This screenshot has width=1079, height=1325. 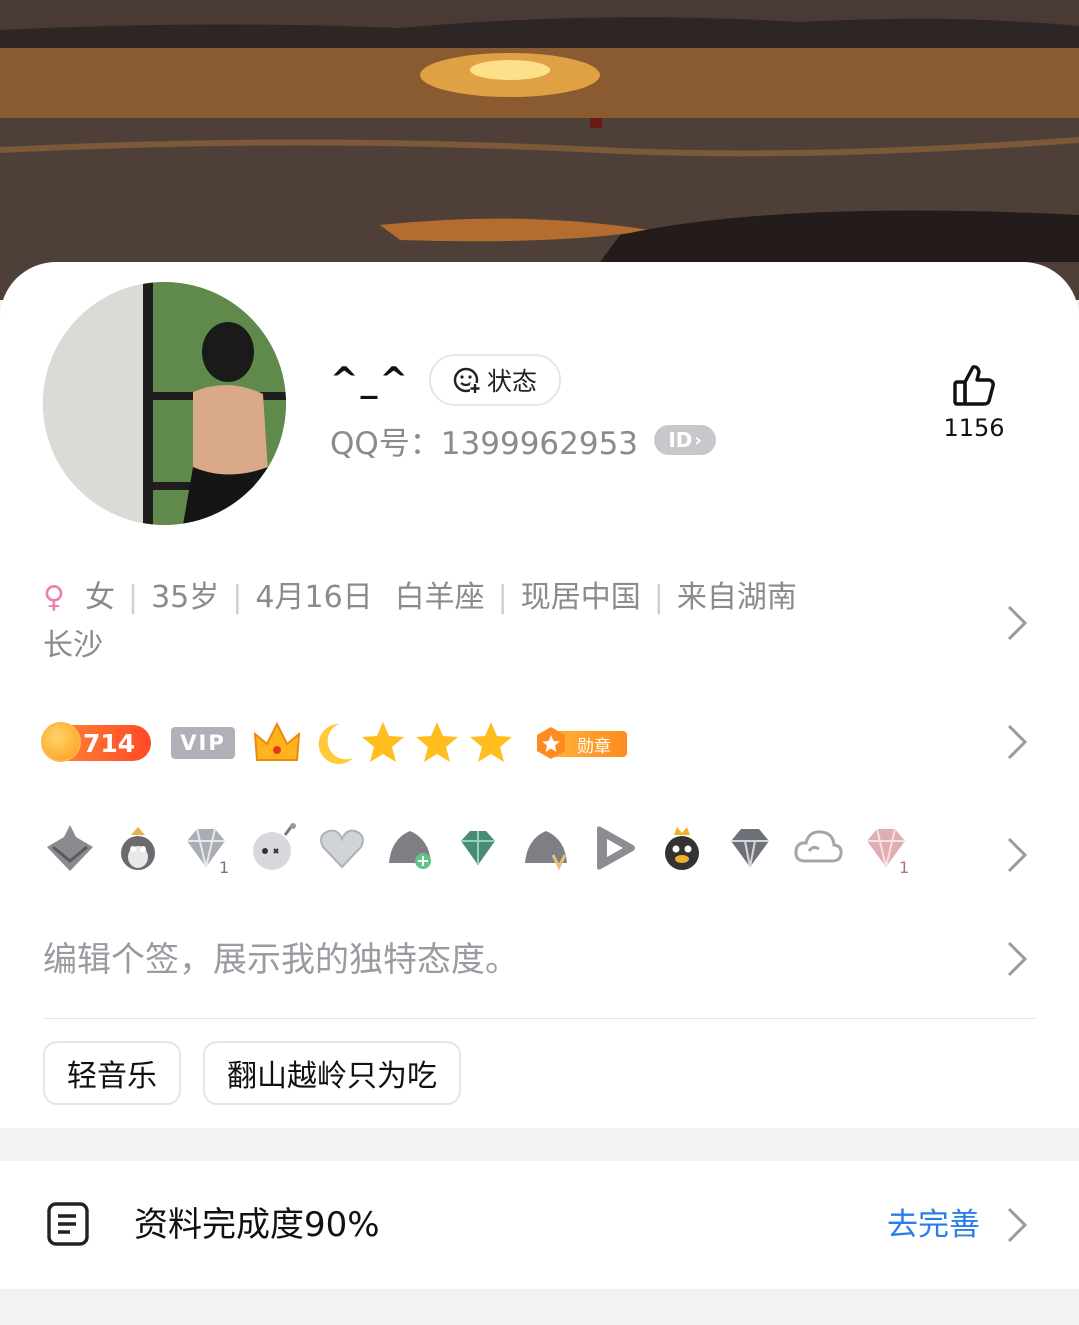 I want to click on id-badge-label: ID, so click(x=680, y=440).